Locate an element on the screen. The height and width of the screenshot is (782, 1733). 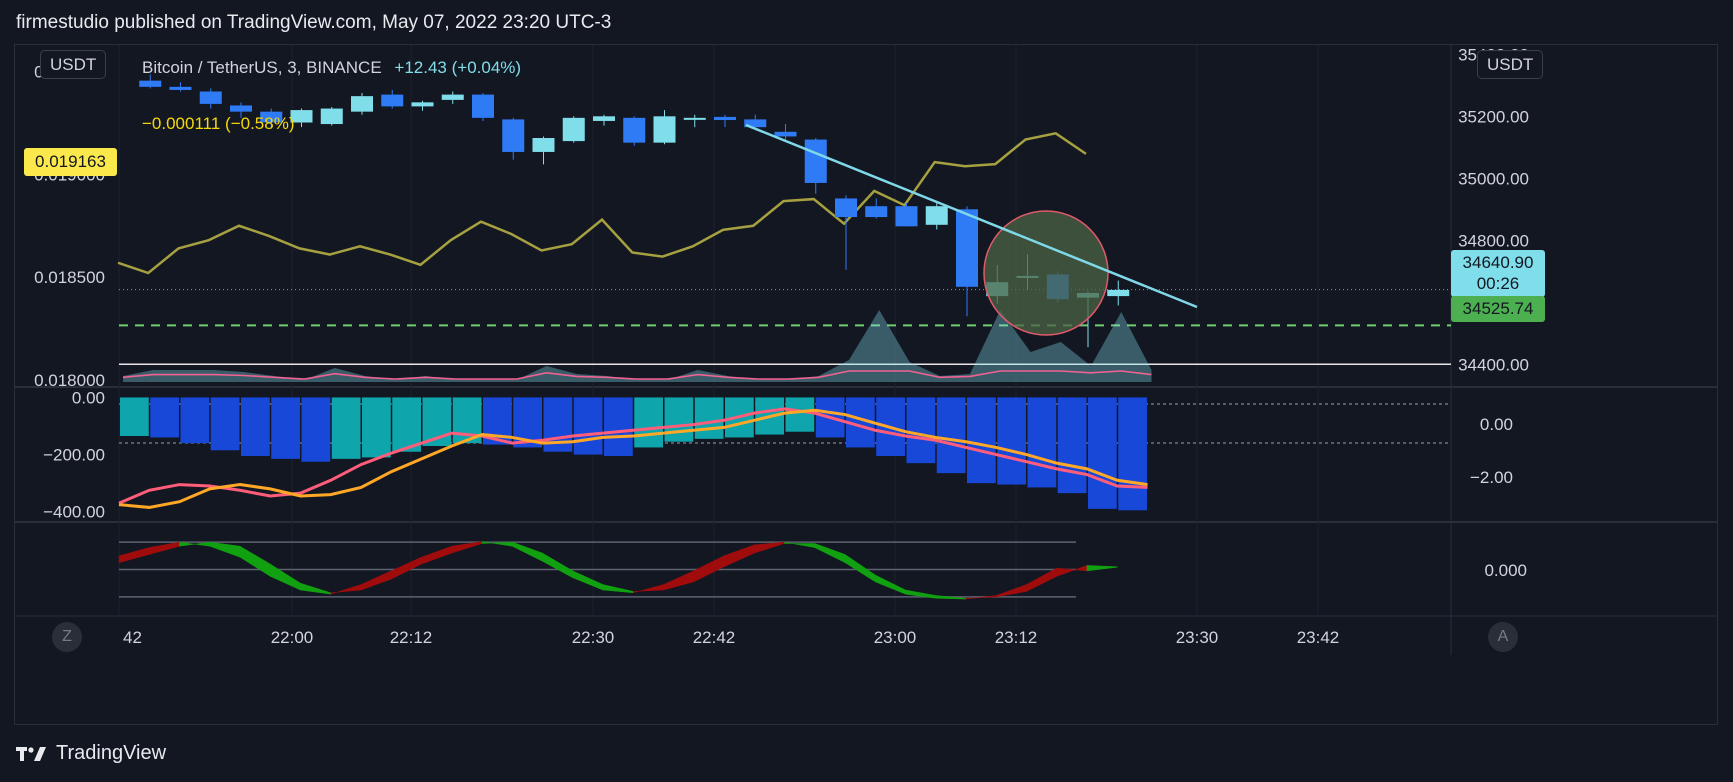
oscillator-right-axis-label: 0.000 is located at coordinates (1505, 570).